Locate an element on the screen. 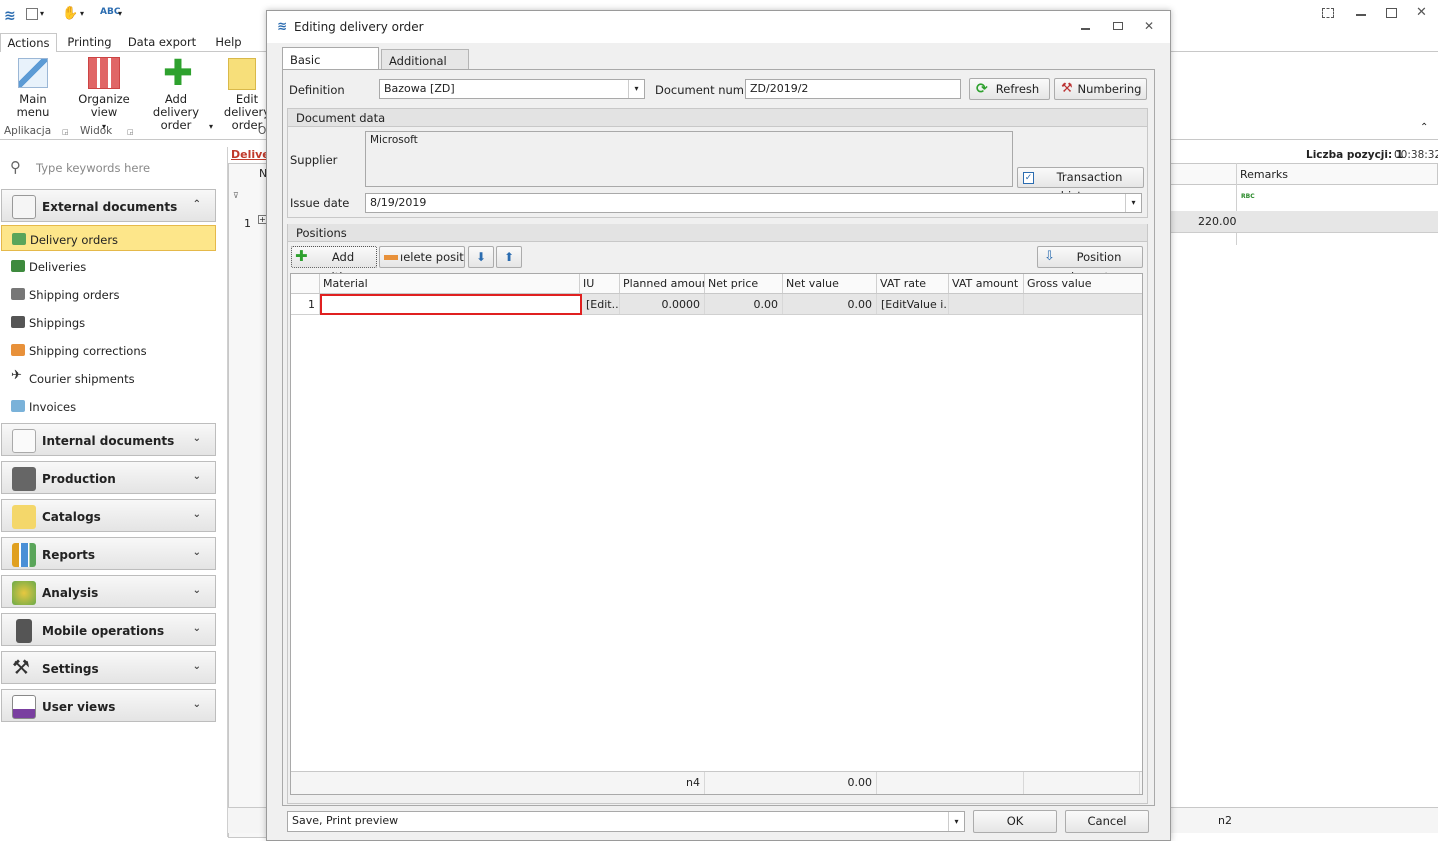  nav-item-shipping-corrections: Shipping corrections is located at coordinates (108, 350).